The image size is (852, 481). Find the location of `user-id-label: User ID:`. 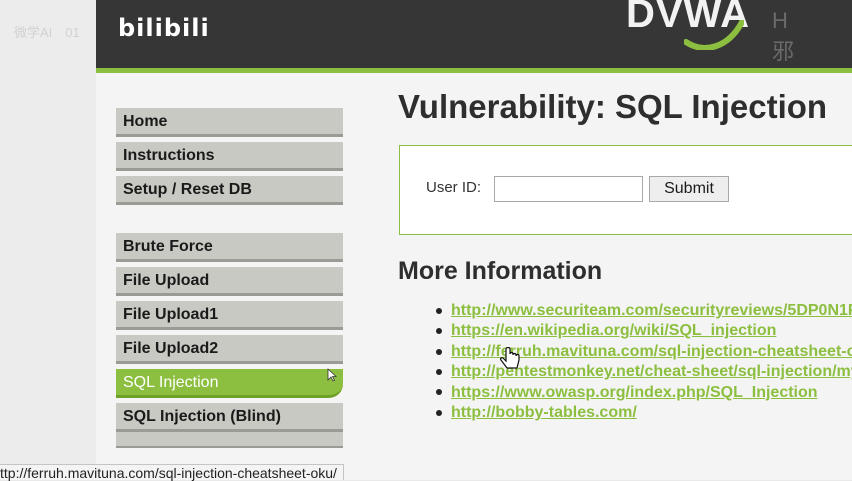

user-id-label: User ID: is located at coordinates (454, 187).